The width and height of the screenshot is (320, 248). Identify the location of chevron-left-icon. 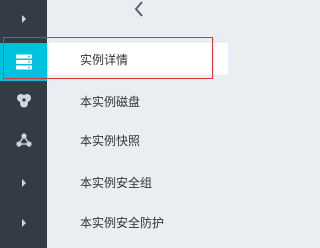
(138, 9).